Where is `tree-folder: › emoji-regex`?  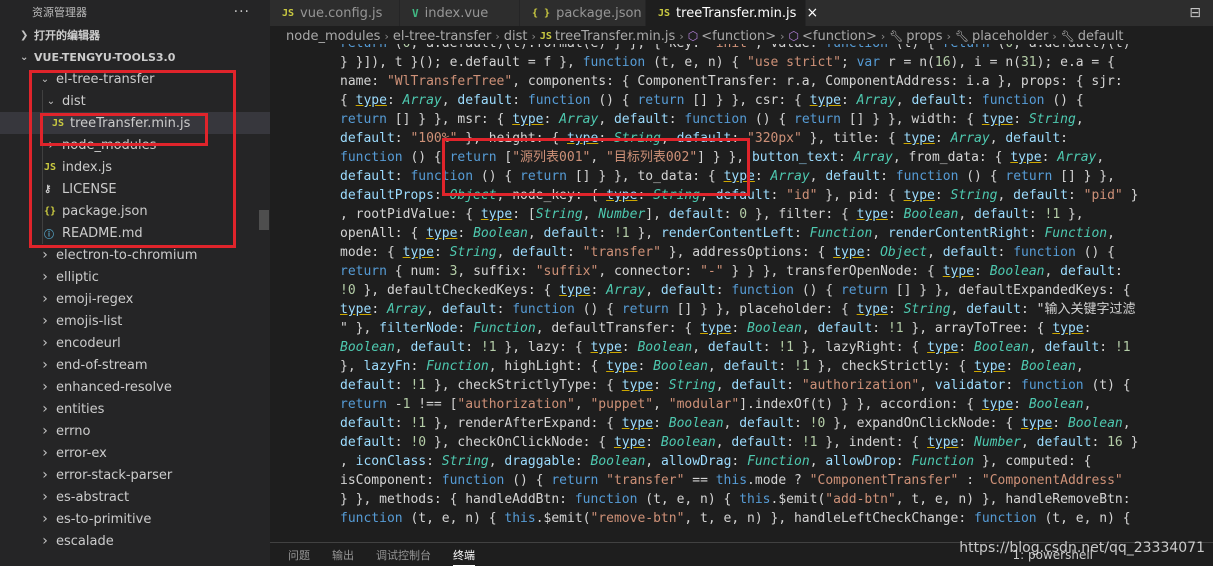 tree-folder: › emoji-regex is located at coordinates (135, 299).